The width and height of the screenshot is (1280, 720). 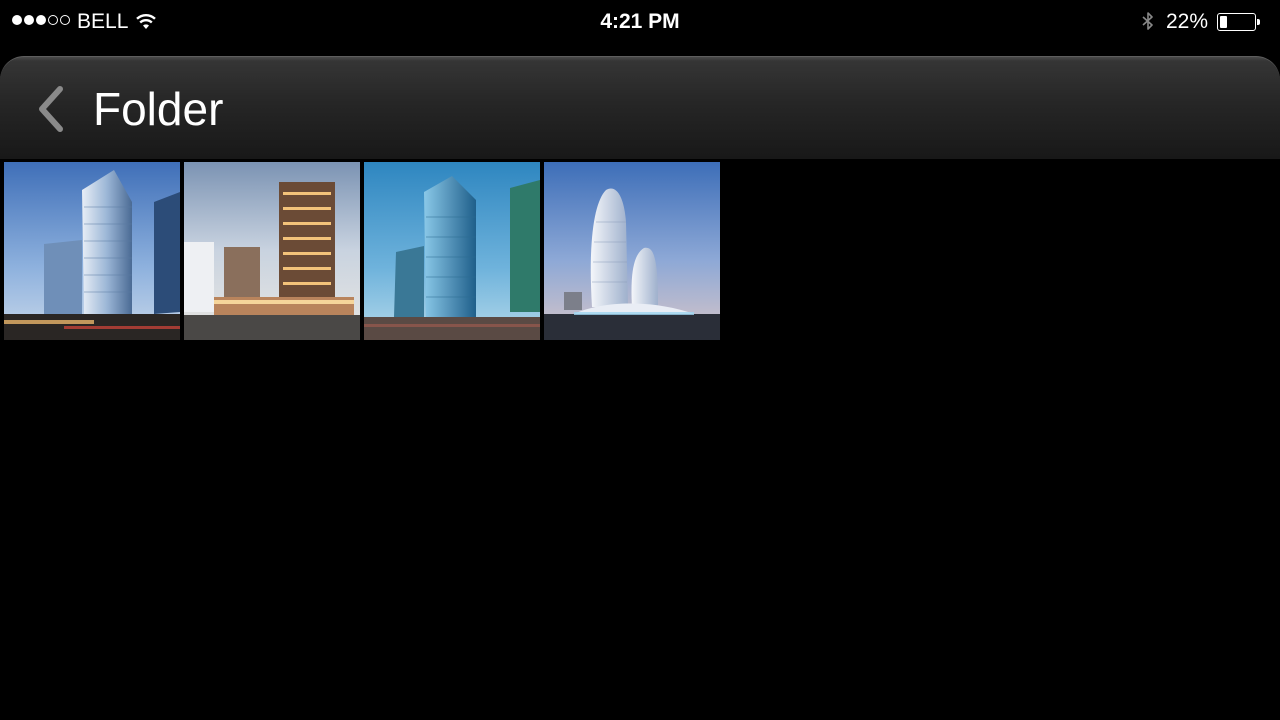 I want to click on page-title: Folder, so click(x=158, y=109).